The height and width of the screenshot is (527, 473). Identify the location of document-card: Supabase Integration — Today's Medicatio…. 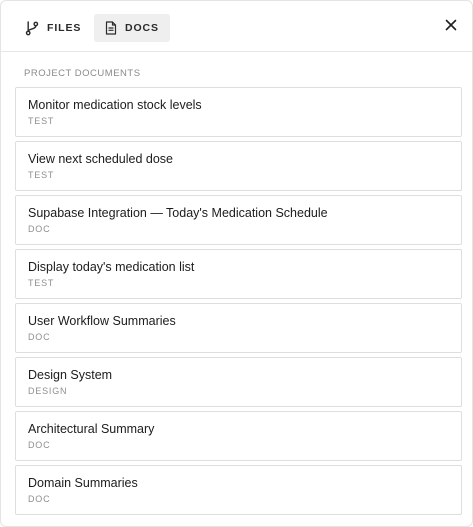
(238, 220).